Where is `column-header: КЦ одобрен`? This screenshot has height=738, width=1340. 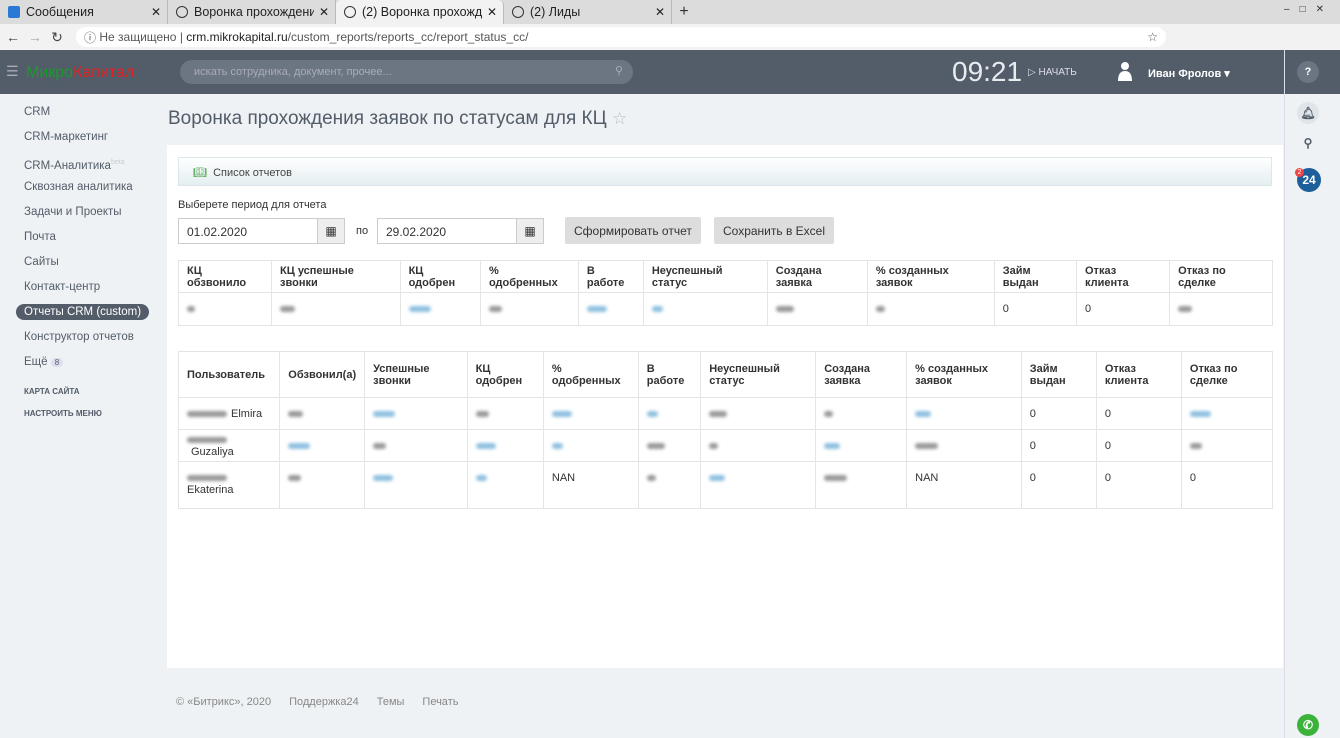 column-header: КЦ одобрен is located at coordinates (440, 276).